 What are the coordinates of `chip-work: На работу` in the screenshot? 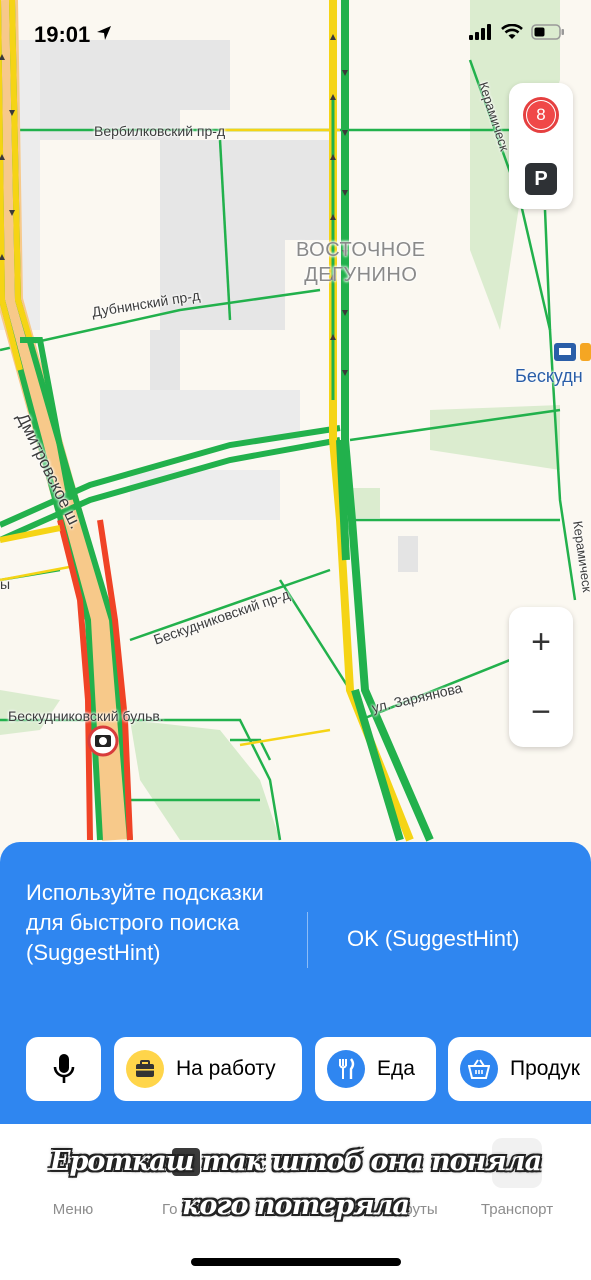 It's located at (208, 1069).